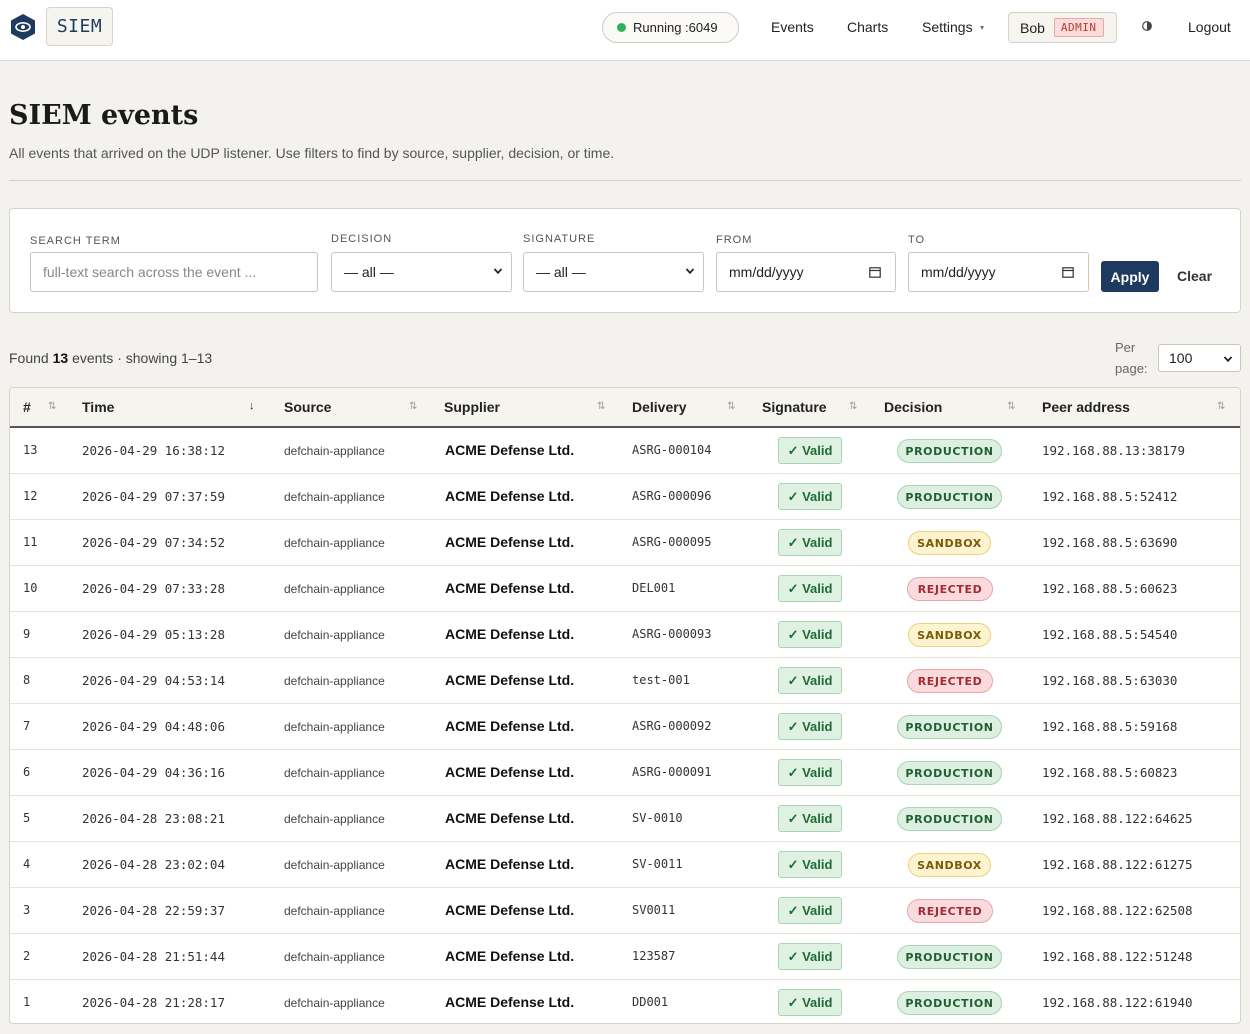 The image size is (1250, 1034). Describe the element at coordinates (654, 910) in the screenshot. I see `event-delivery: SV0011` at that location.